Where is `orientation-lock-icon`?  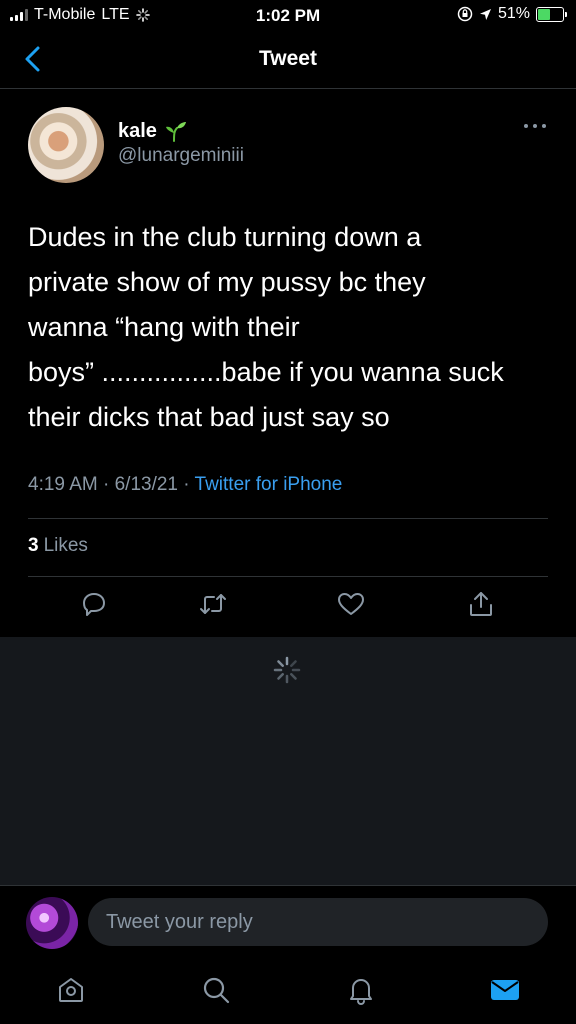
orientation-lock-icon is located at coordinates (465, 14).